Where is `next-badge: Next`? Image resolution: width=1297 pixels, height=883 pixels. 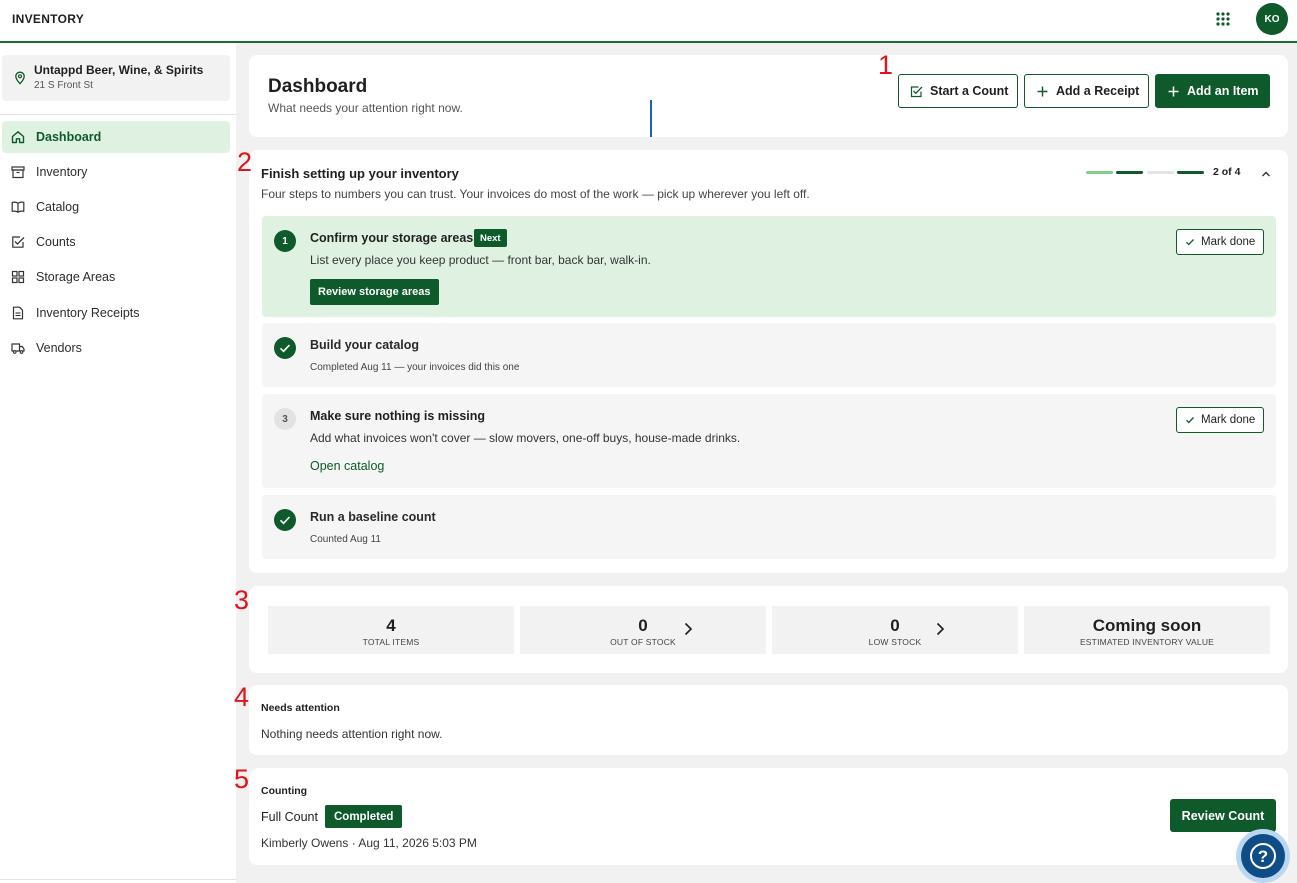
next-badge: Next is located at coordinates (490, 238).